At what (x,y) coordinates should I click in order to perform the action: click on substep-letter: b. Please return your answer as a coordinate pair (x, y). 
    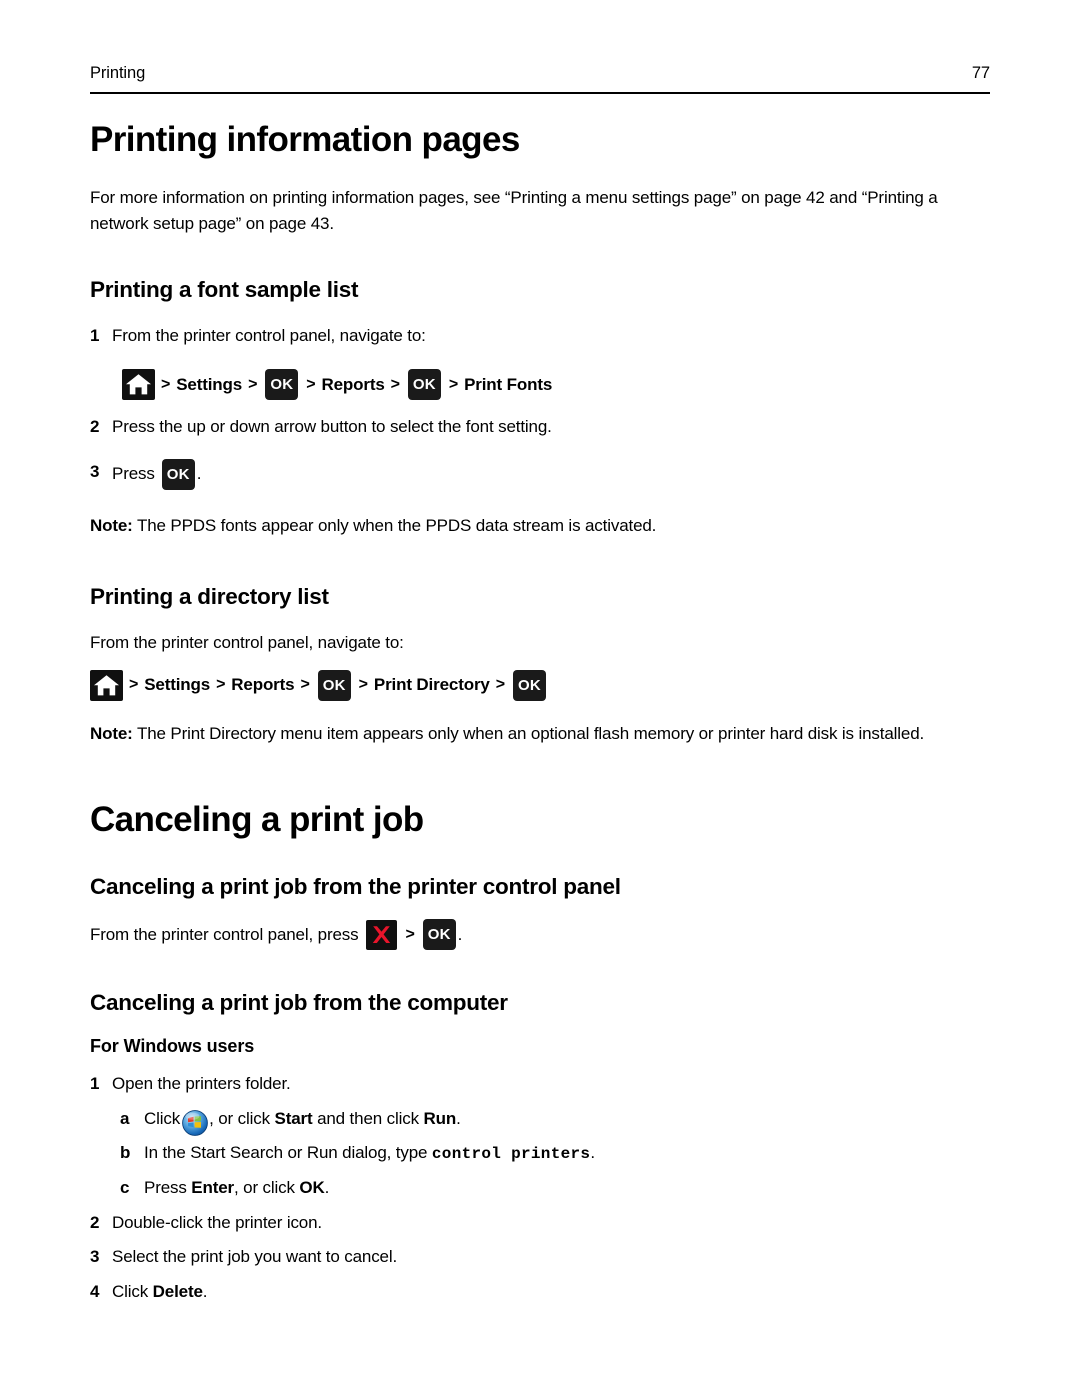
    Looking at the image, I should click on (125, 1153).